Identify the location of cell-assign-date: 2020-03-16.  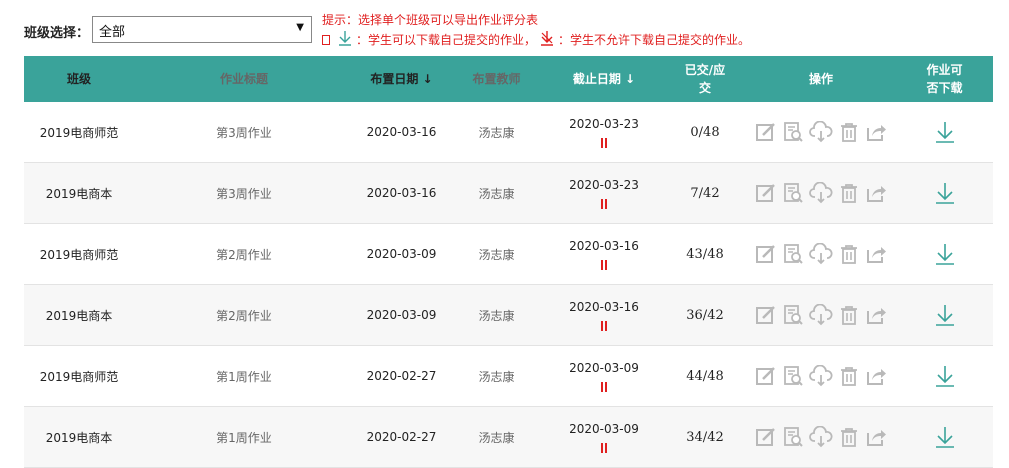
(401, 193).